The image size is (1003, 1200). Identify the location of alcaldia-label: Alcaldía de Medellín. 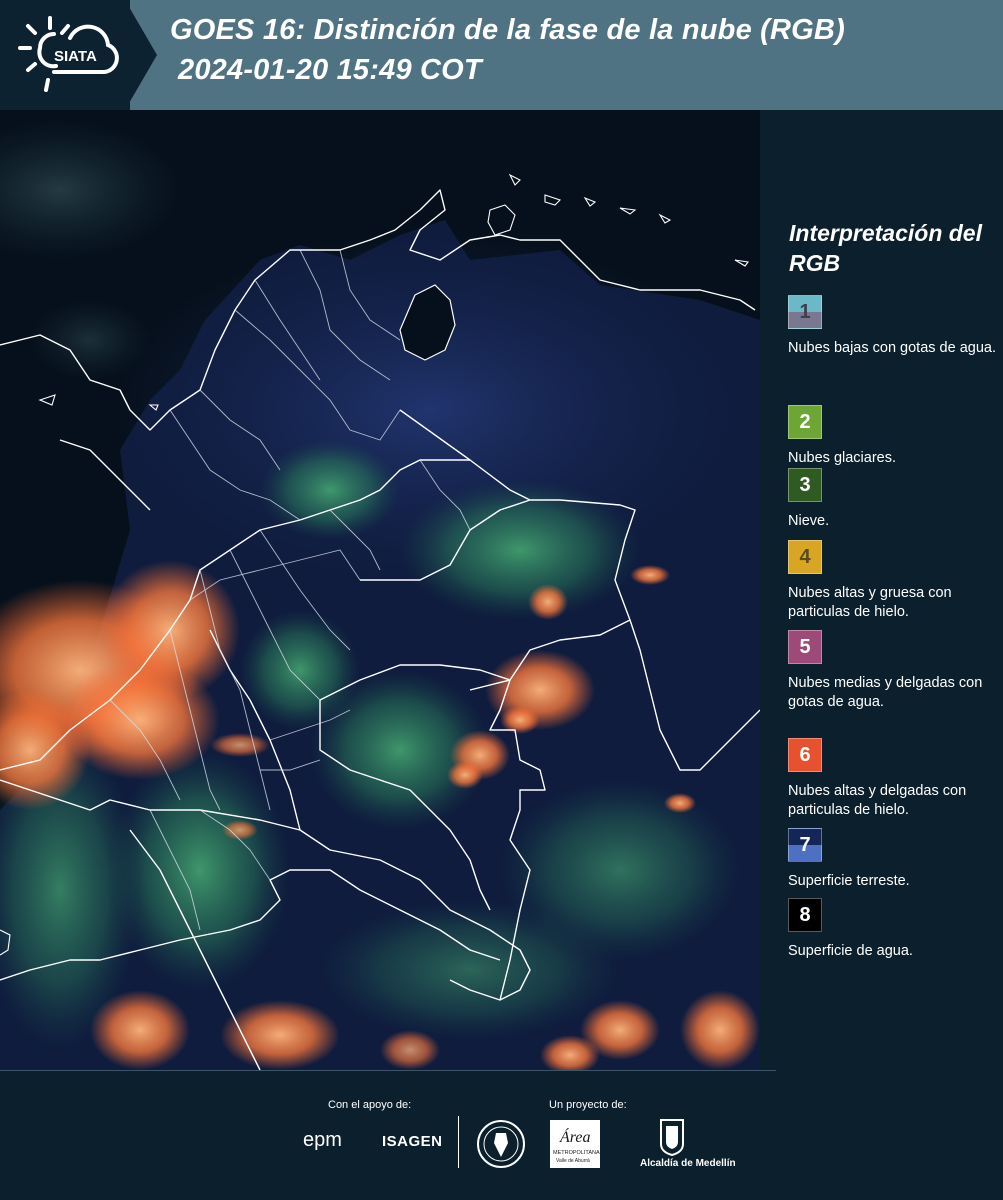
(688, 1163).